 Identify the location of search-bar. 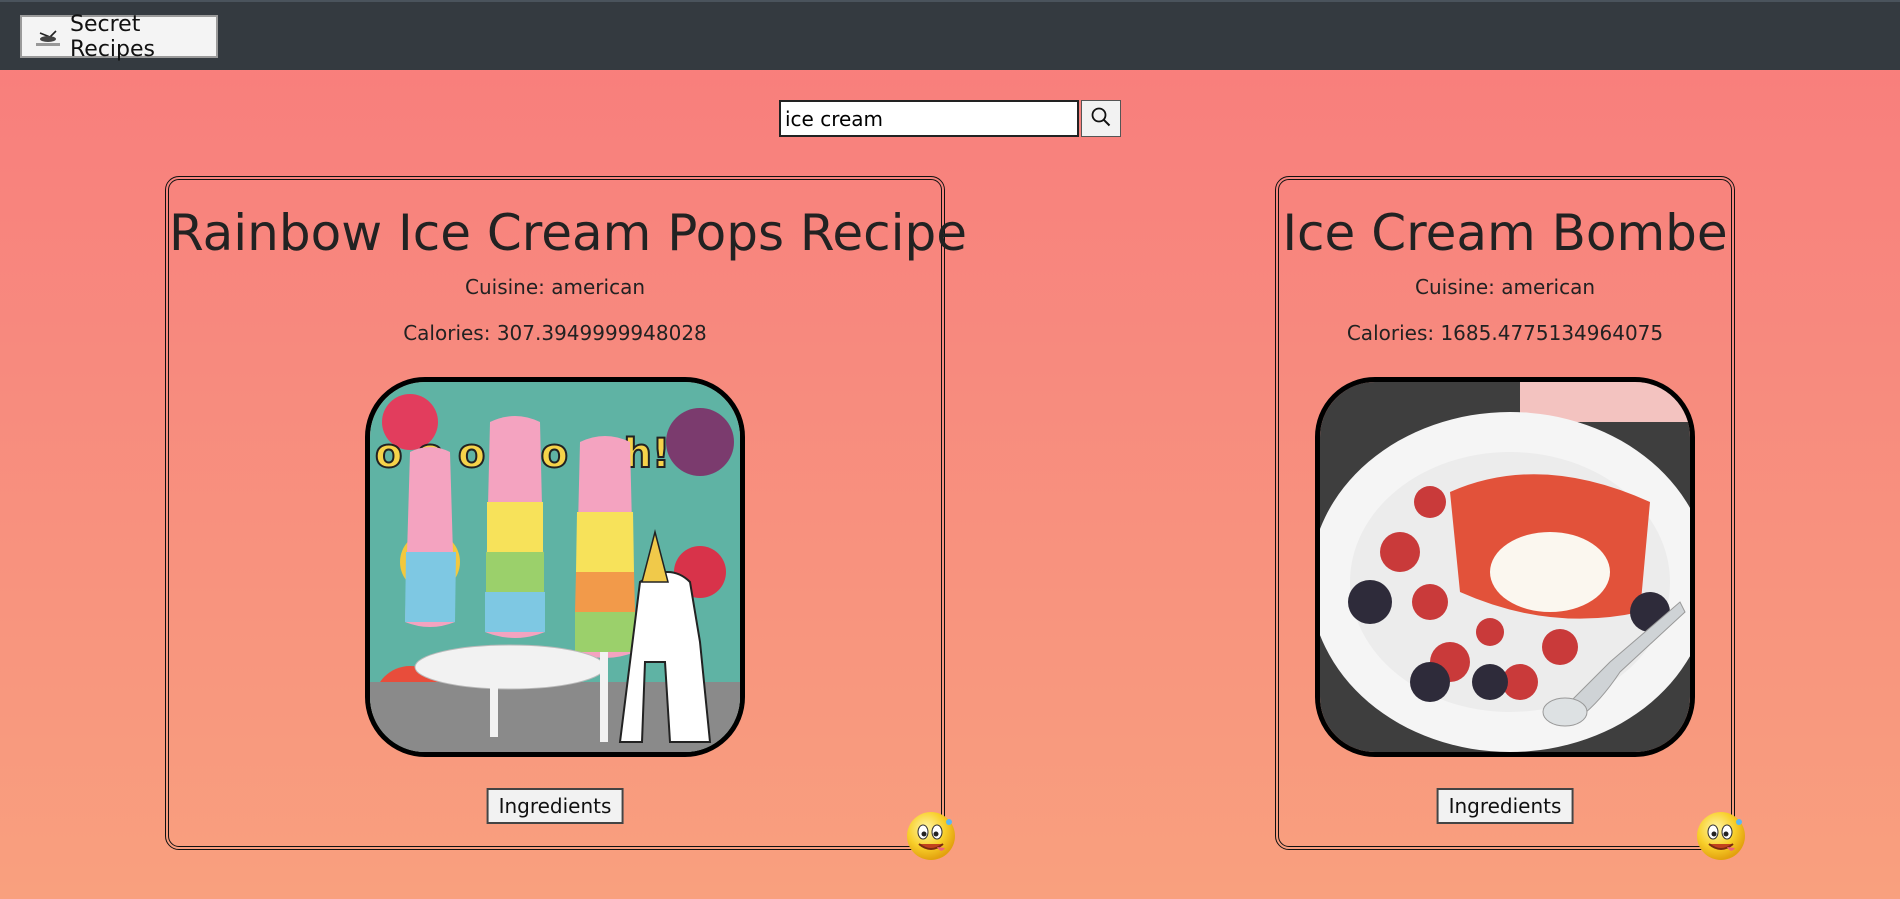
(950, 118).